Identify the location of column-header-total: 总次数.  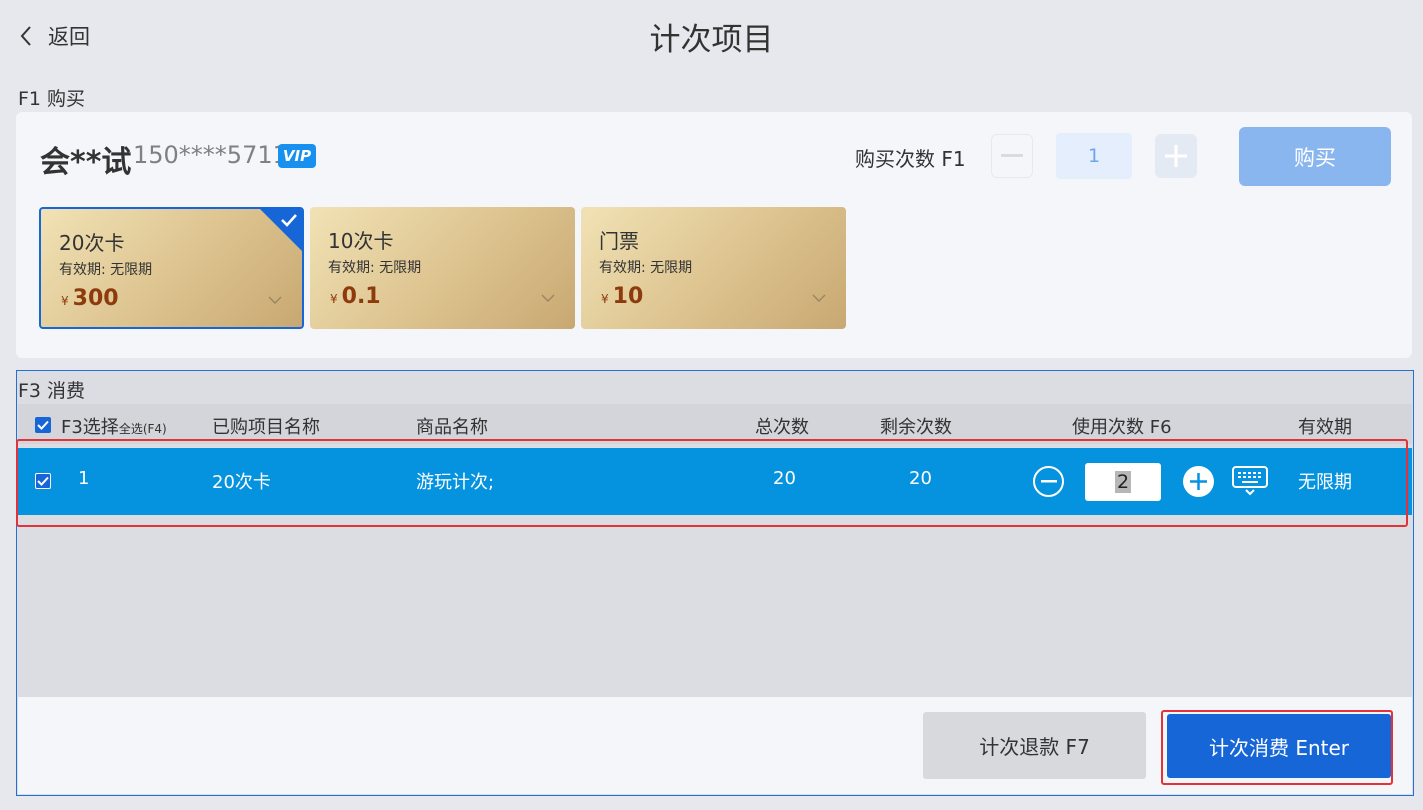
(782, 427).